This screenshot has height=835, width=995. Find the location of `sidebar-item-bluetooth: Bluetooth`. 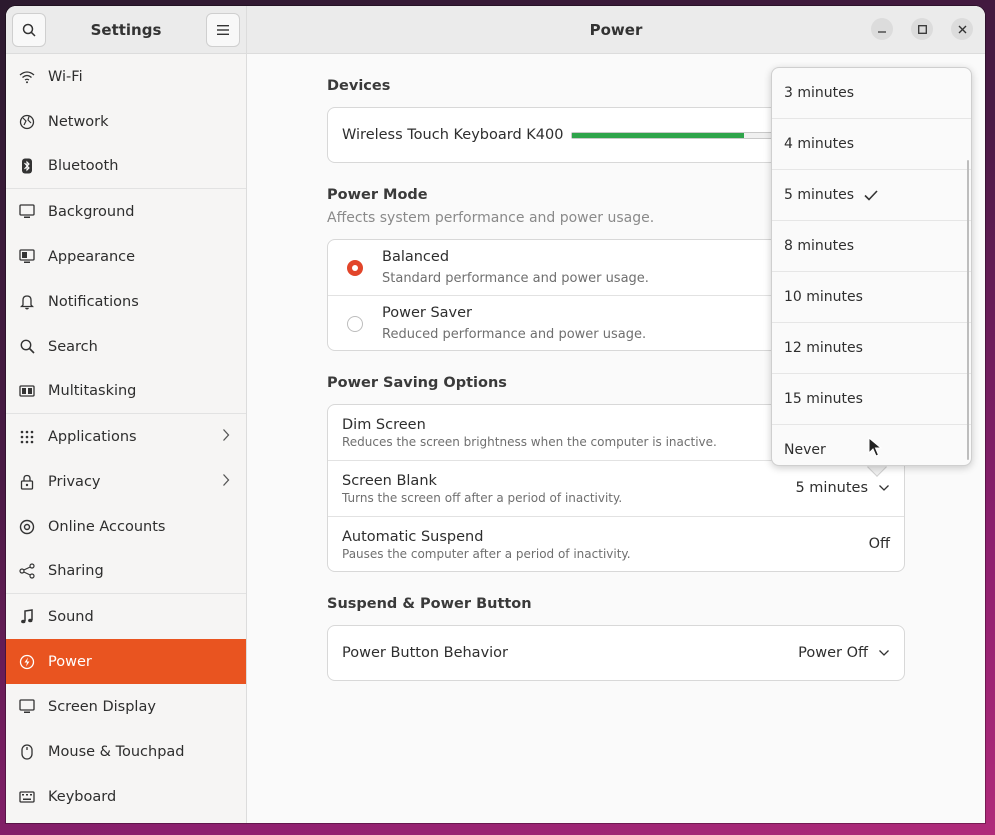

sidebar-item-bluetooth: Bluetooth is located at coordinates (126, 166).